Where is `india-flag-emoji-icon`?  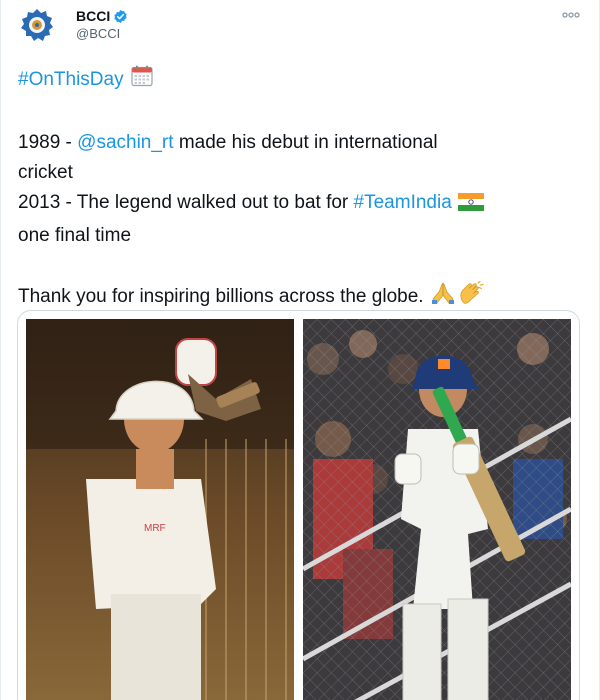 india-flag-emoji-icon is located at coordinates (470, 206).